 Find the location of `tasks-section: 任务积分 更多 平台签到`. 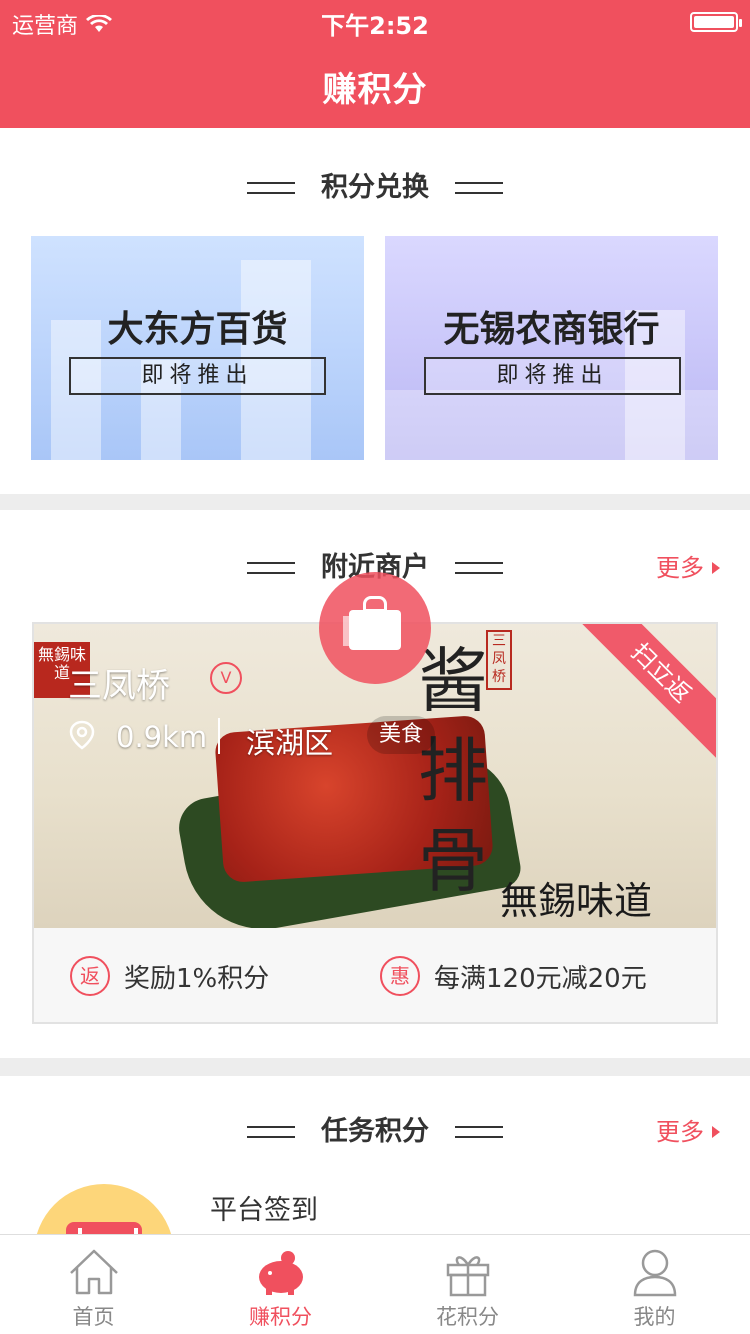

tasks-section: 任务积分 更多 平台签到 is located at coordinates (375, 1155).